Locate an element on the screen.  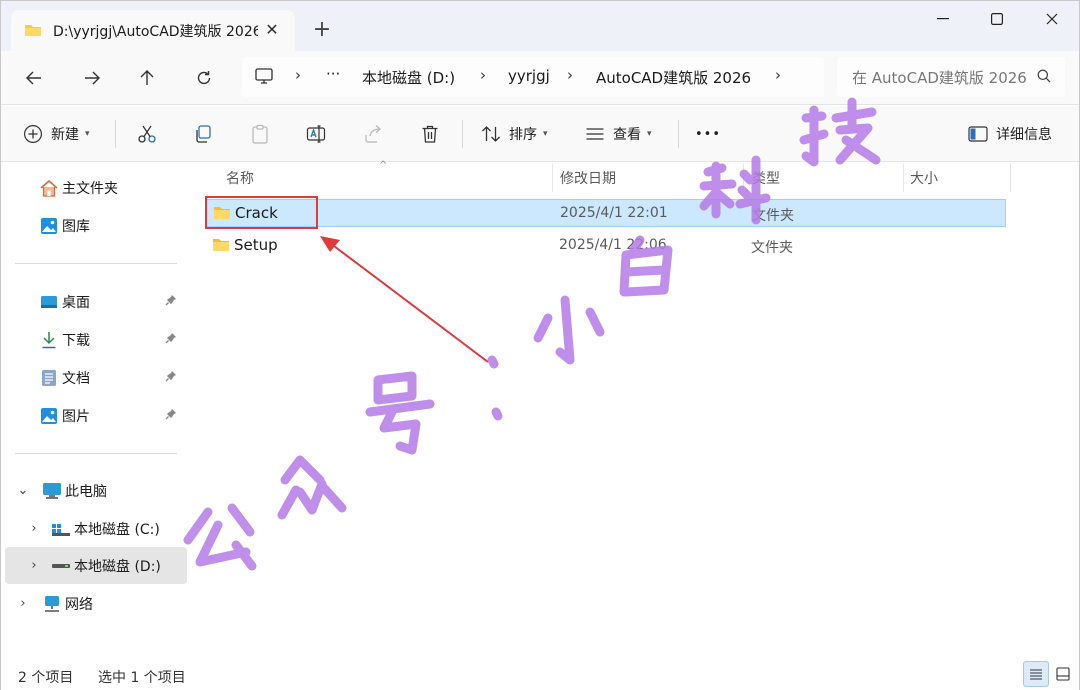
sidebar-item-label: 主文件夹 is located at coordinates (90, 188).